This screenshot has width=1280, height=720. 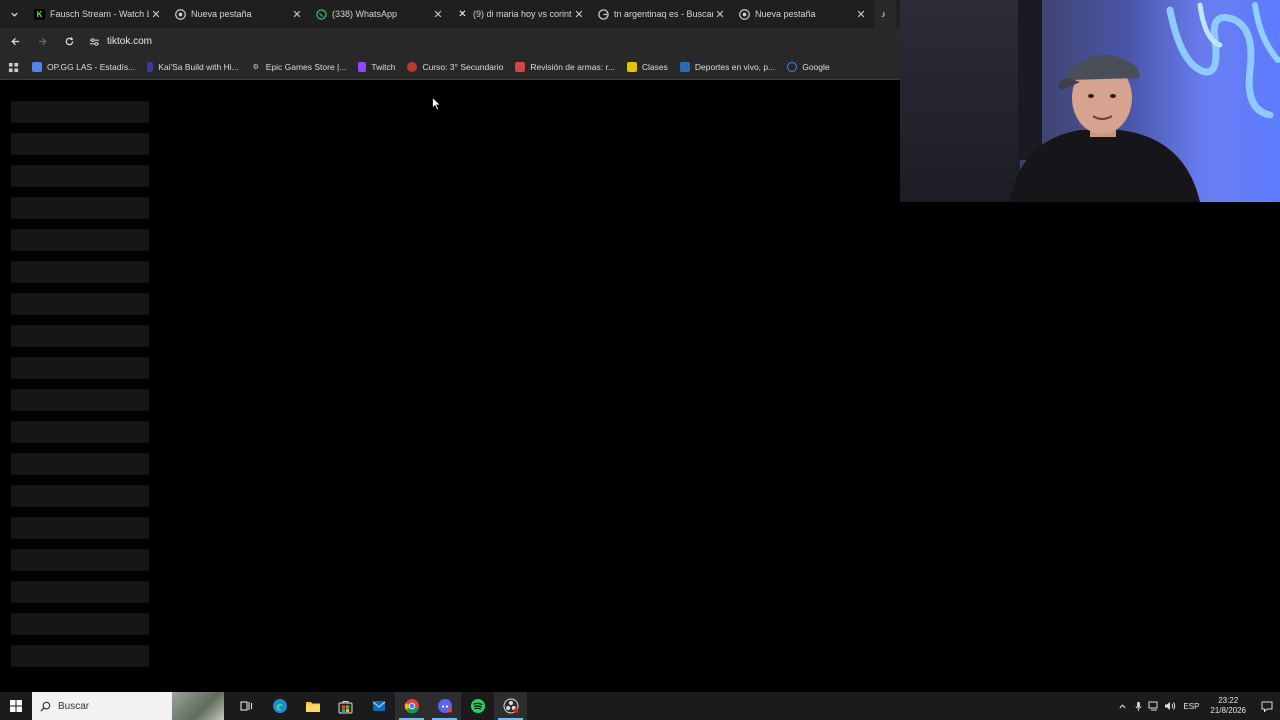 I want to click on tab-search-button, so click(x=14, y=14).